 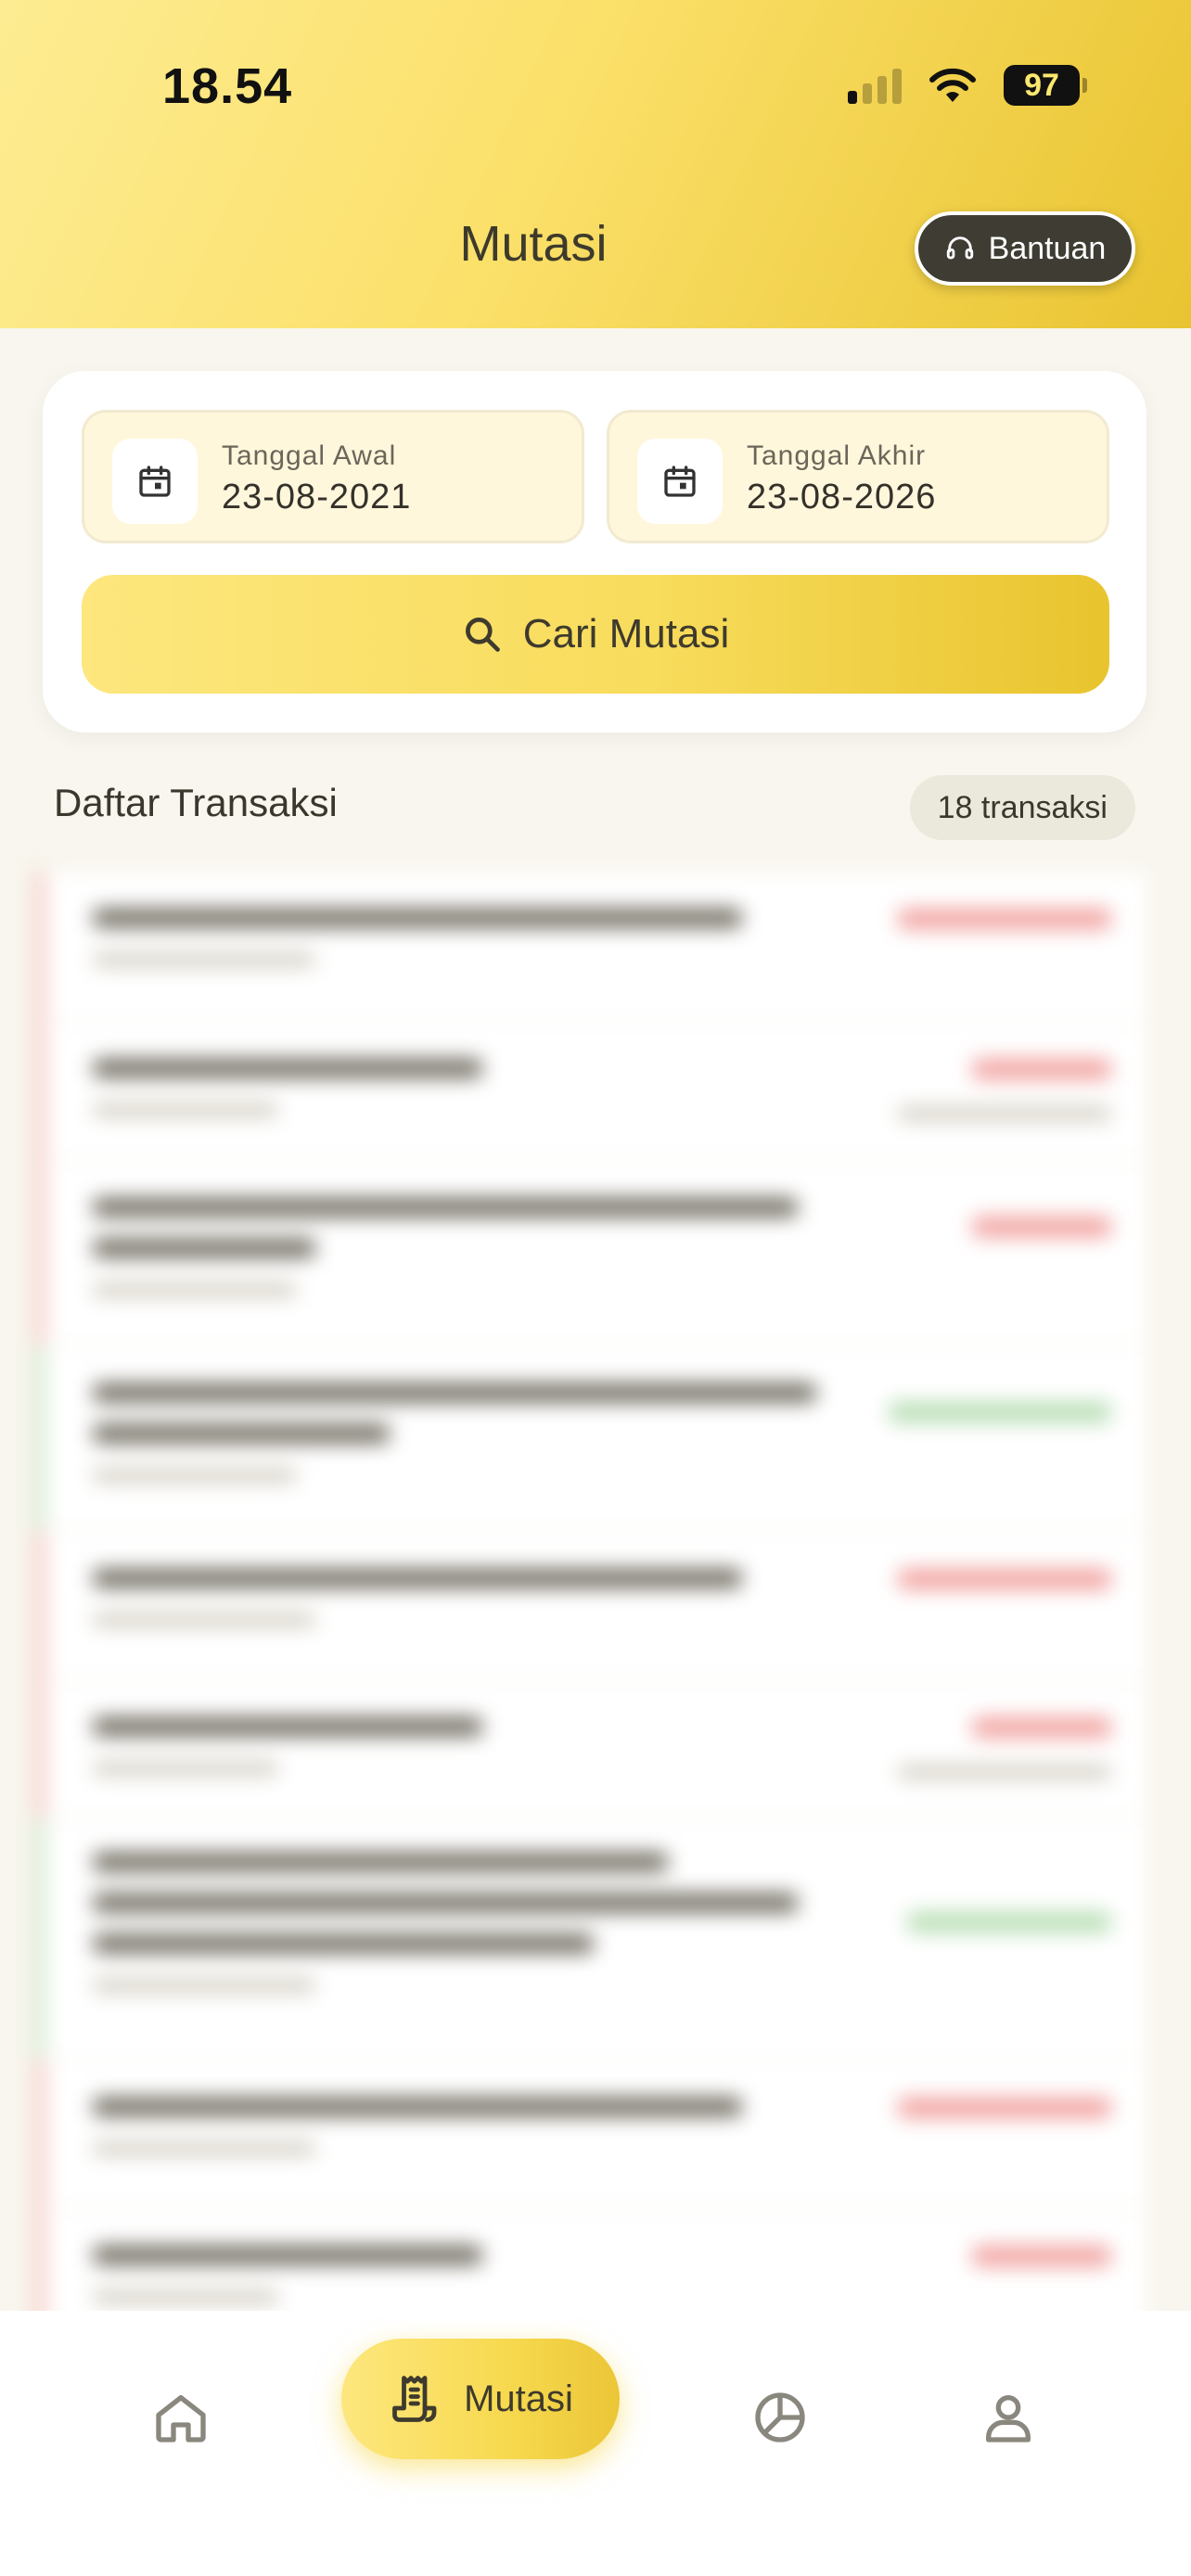 I want to click on headset-icon, so click(x=959, y=248).